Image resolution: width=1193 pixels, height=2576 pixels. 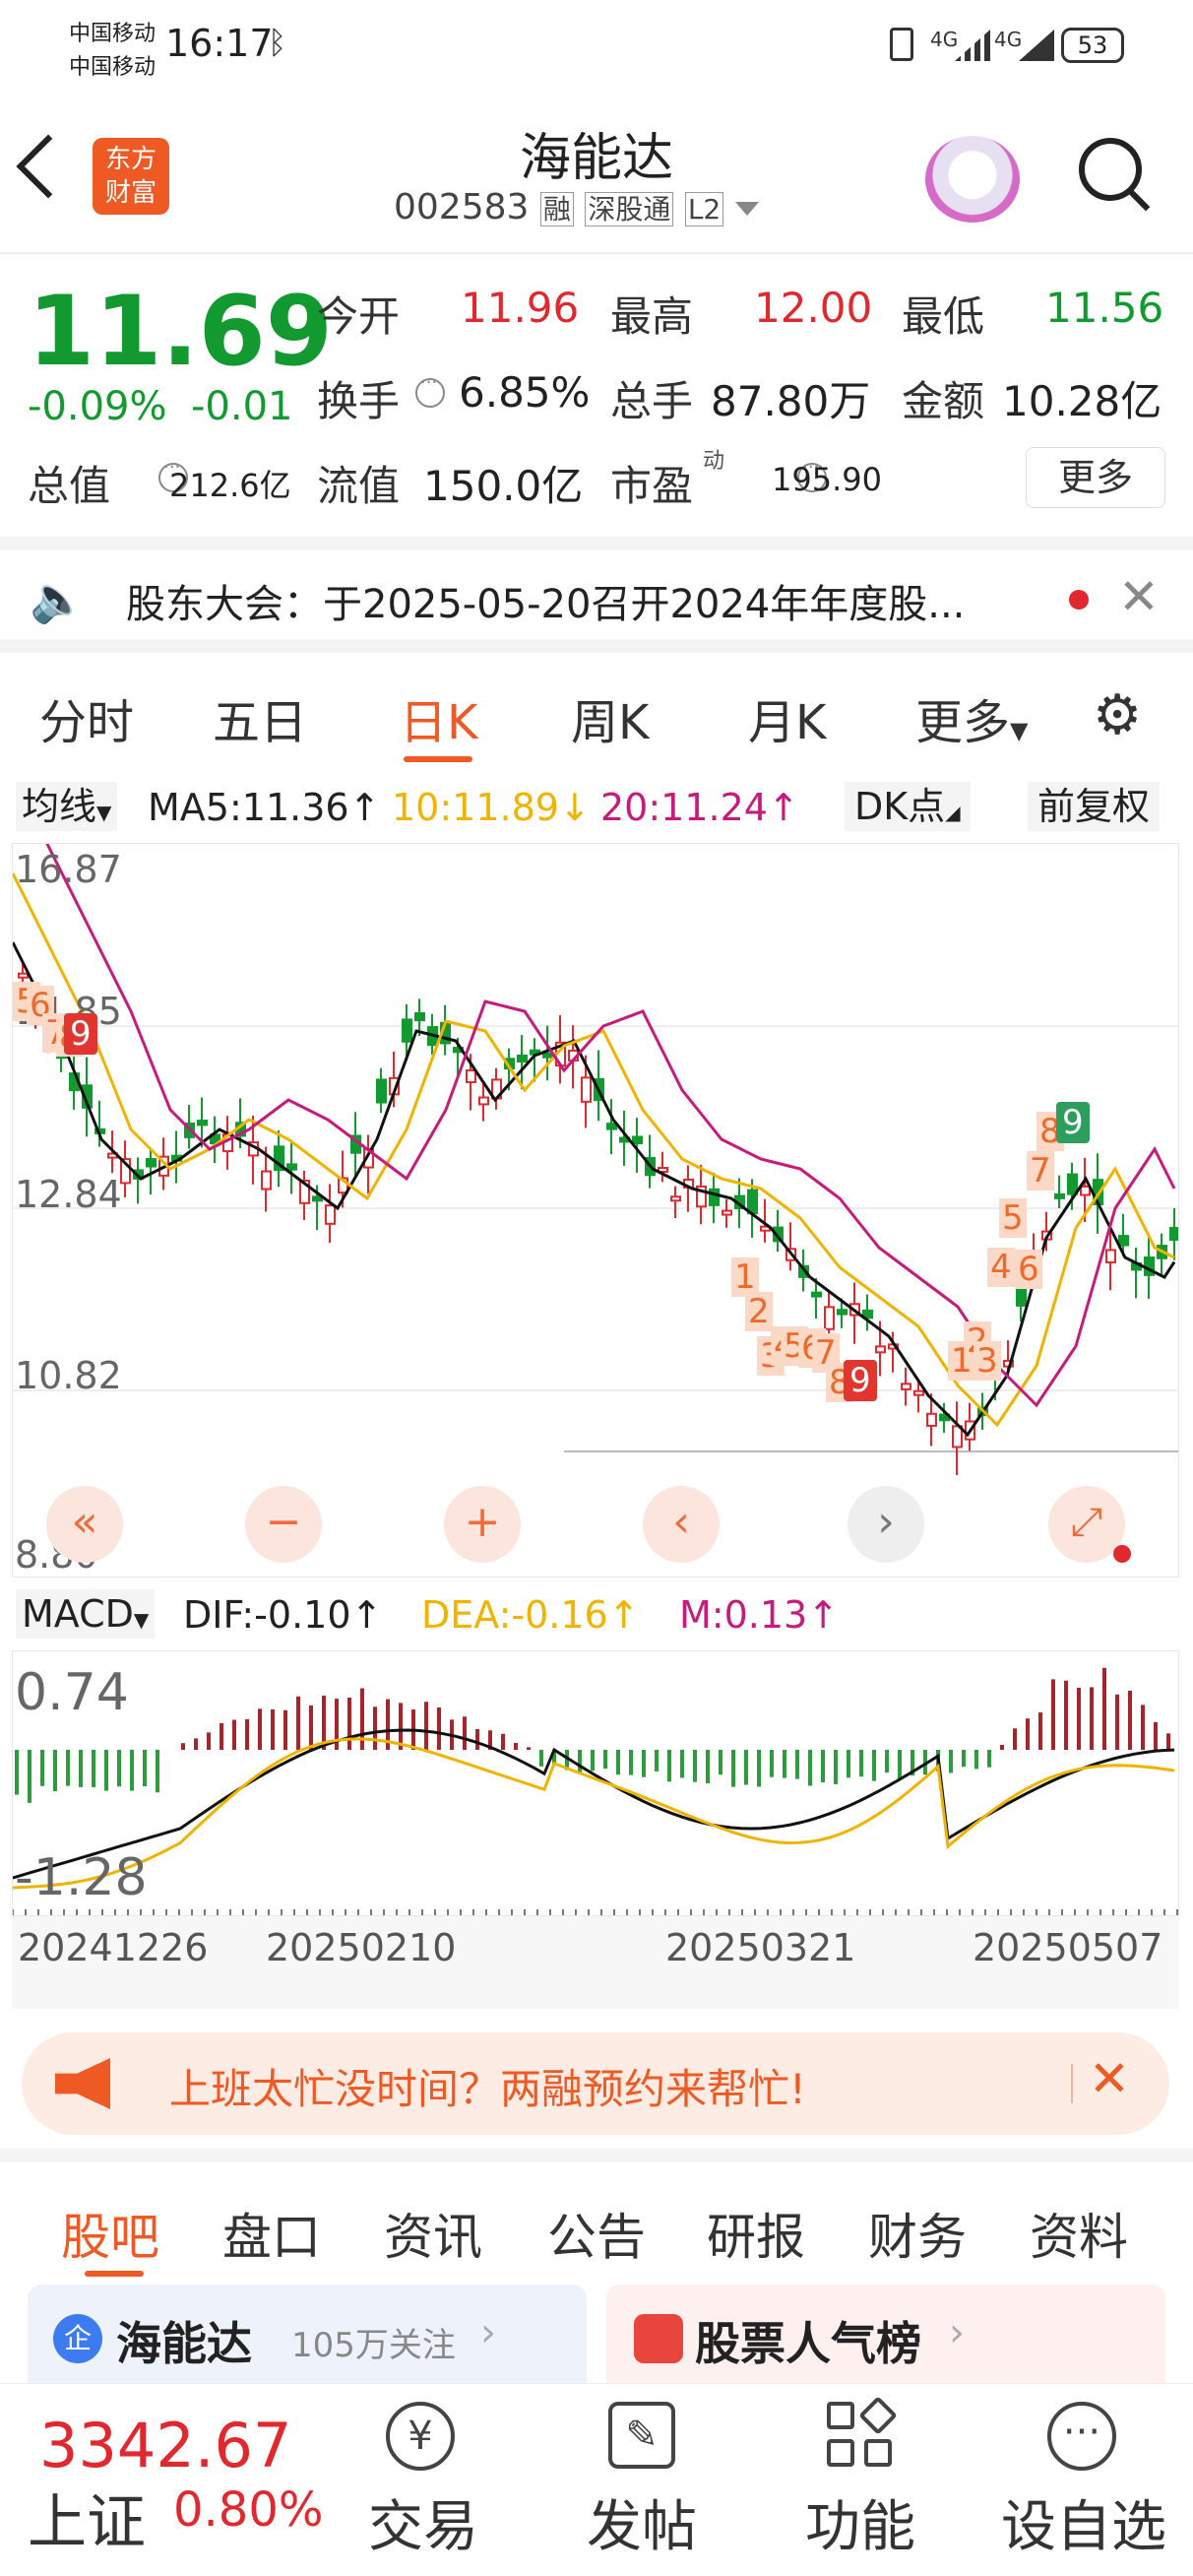 What do you see at coordinates (681, 1524) in the screenshot?
I see `scroll-left-button: ‹` at bounding box center [681, 1524].